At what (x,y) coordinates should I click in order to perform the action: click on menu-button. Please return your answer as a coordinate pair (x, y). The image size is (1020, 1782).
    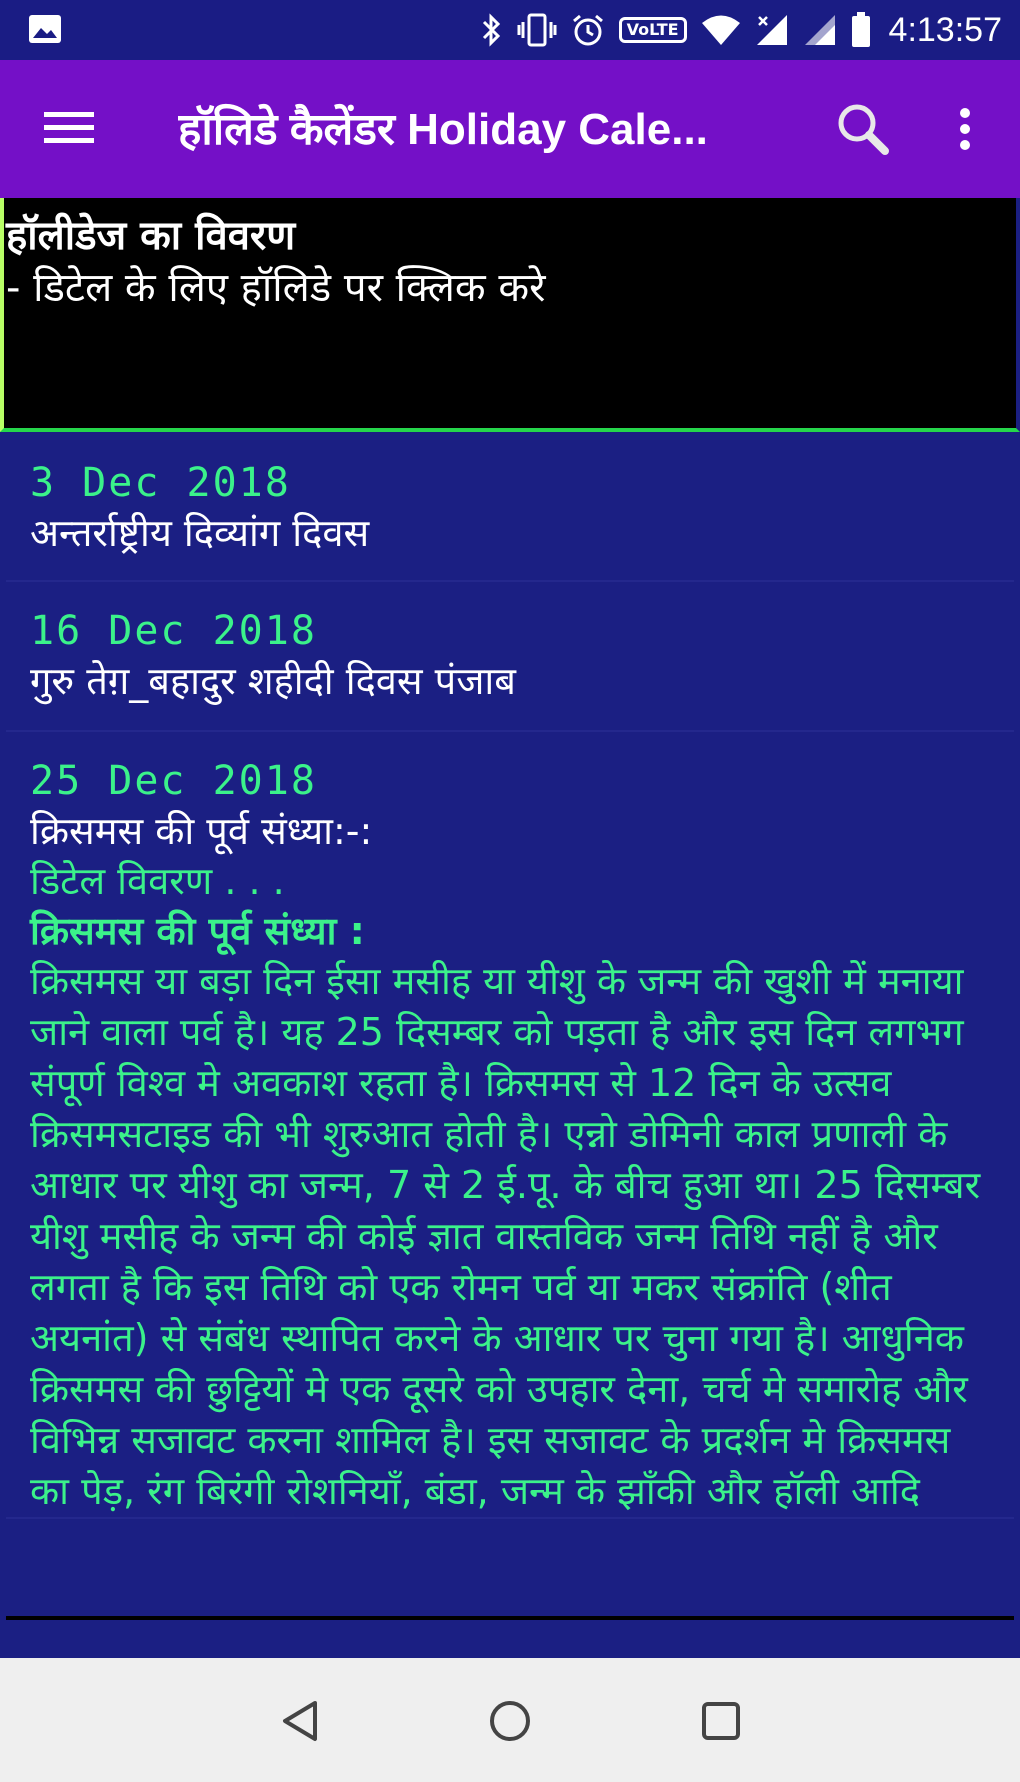
    Looking at the image, I should click on (69, 130).